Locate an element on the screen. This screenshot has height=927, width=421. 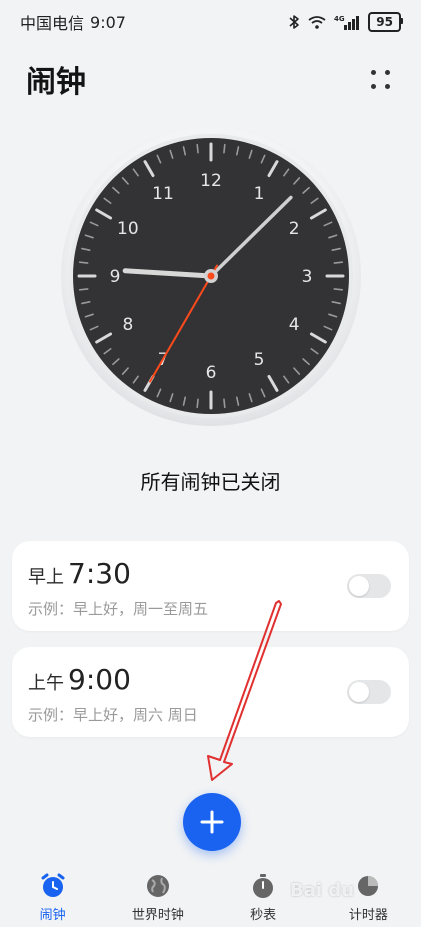
bottom-nav: 闹钟 世界时钟 秒表 计时器 is located at coordinates (210, 899).